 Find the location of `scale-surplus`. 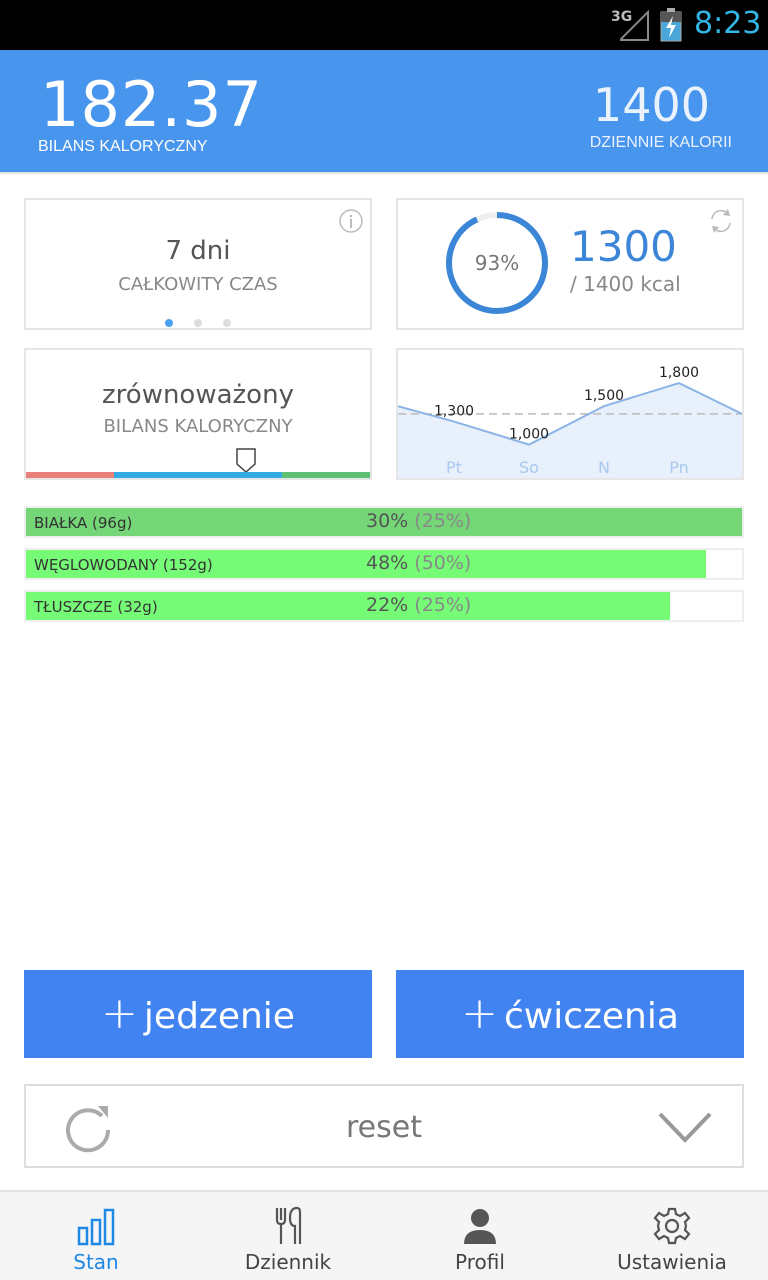

scale-surplus is located at coordinates (326, 475).